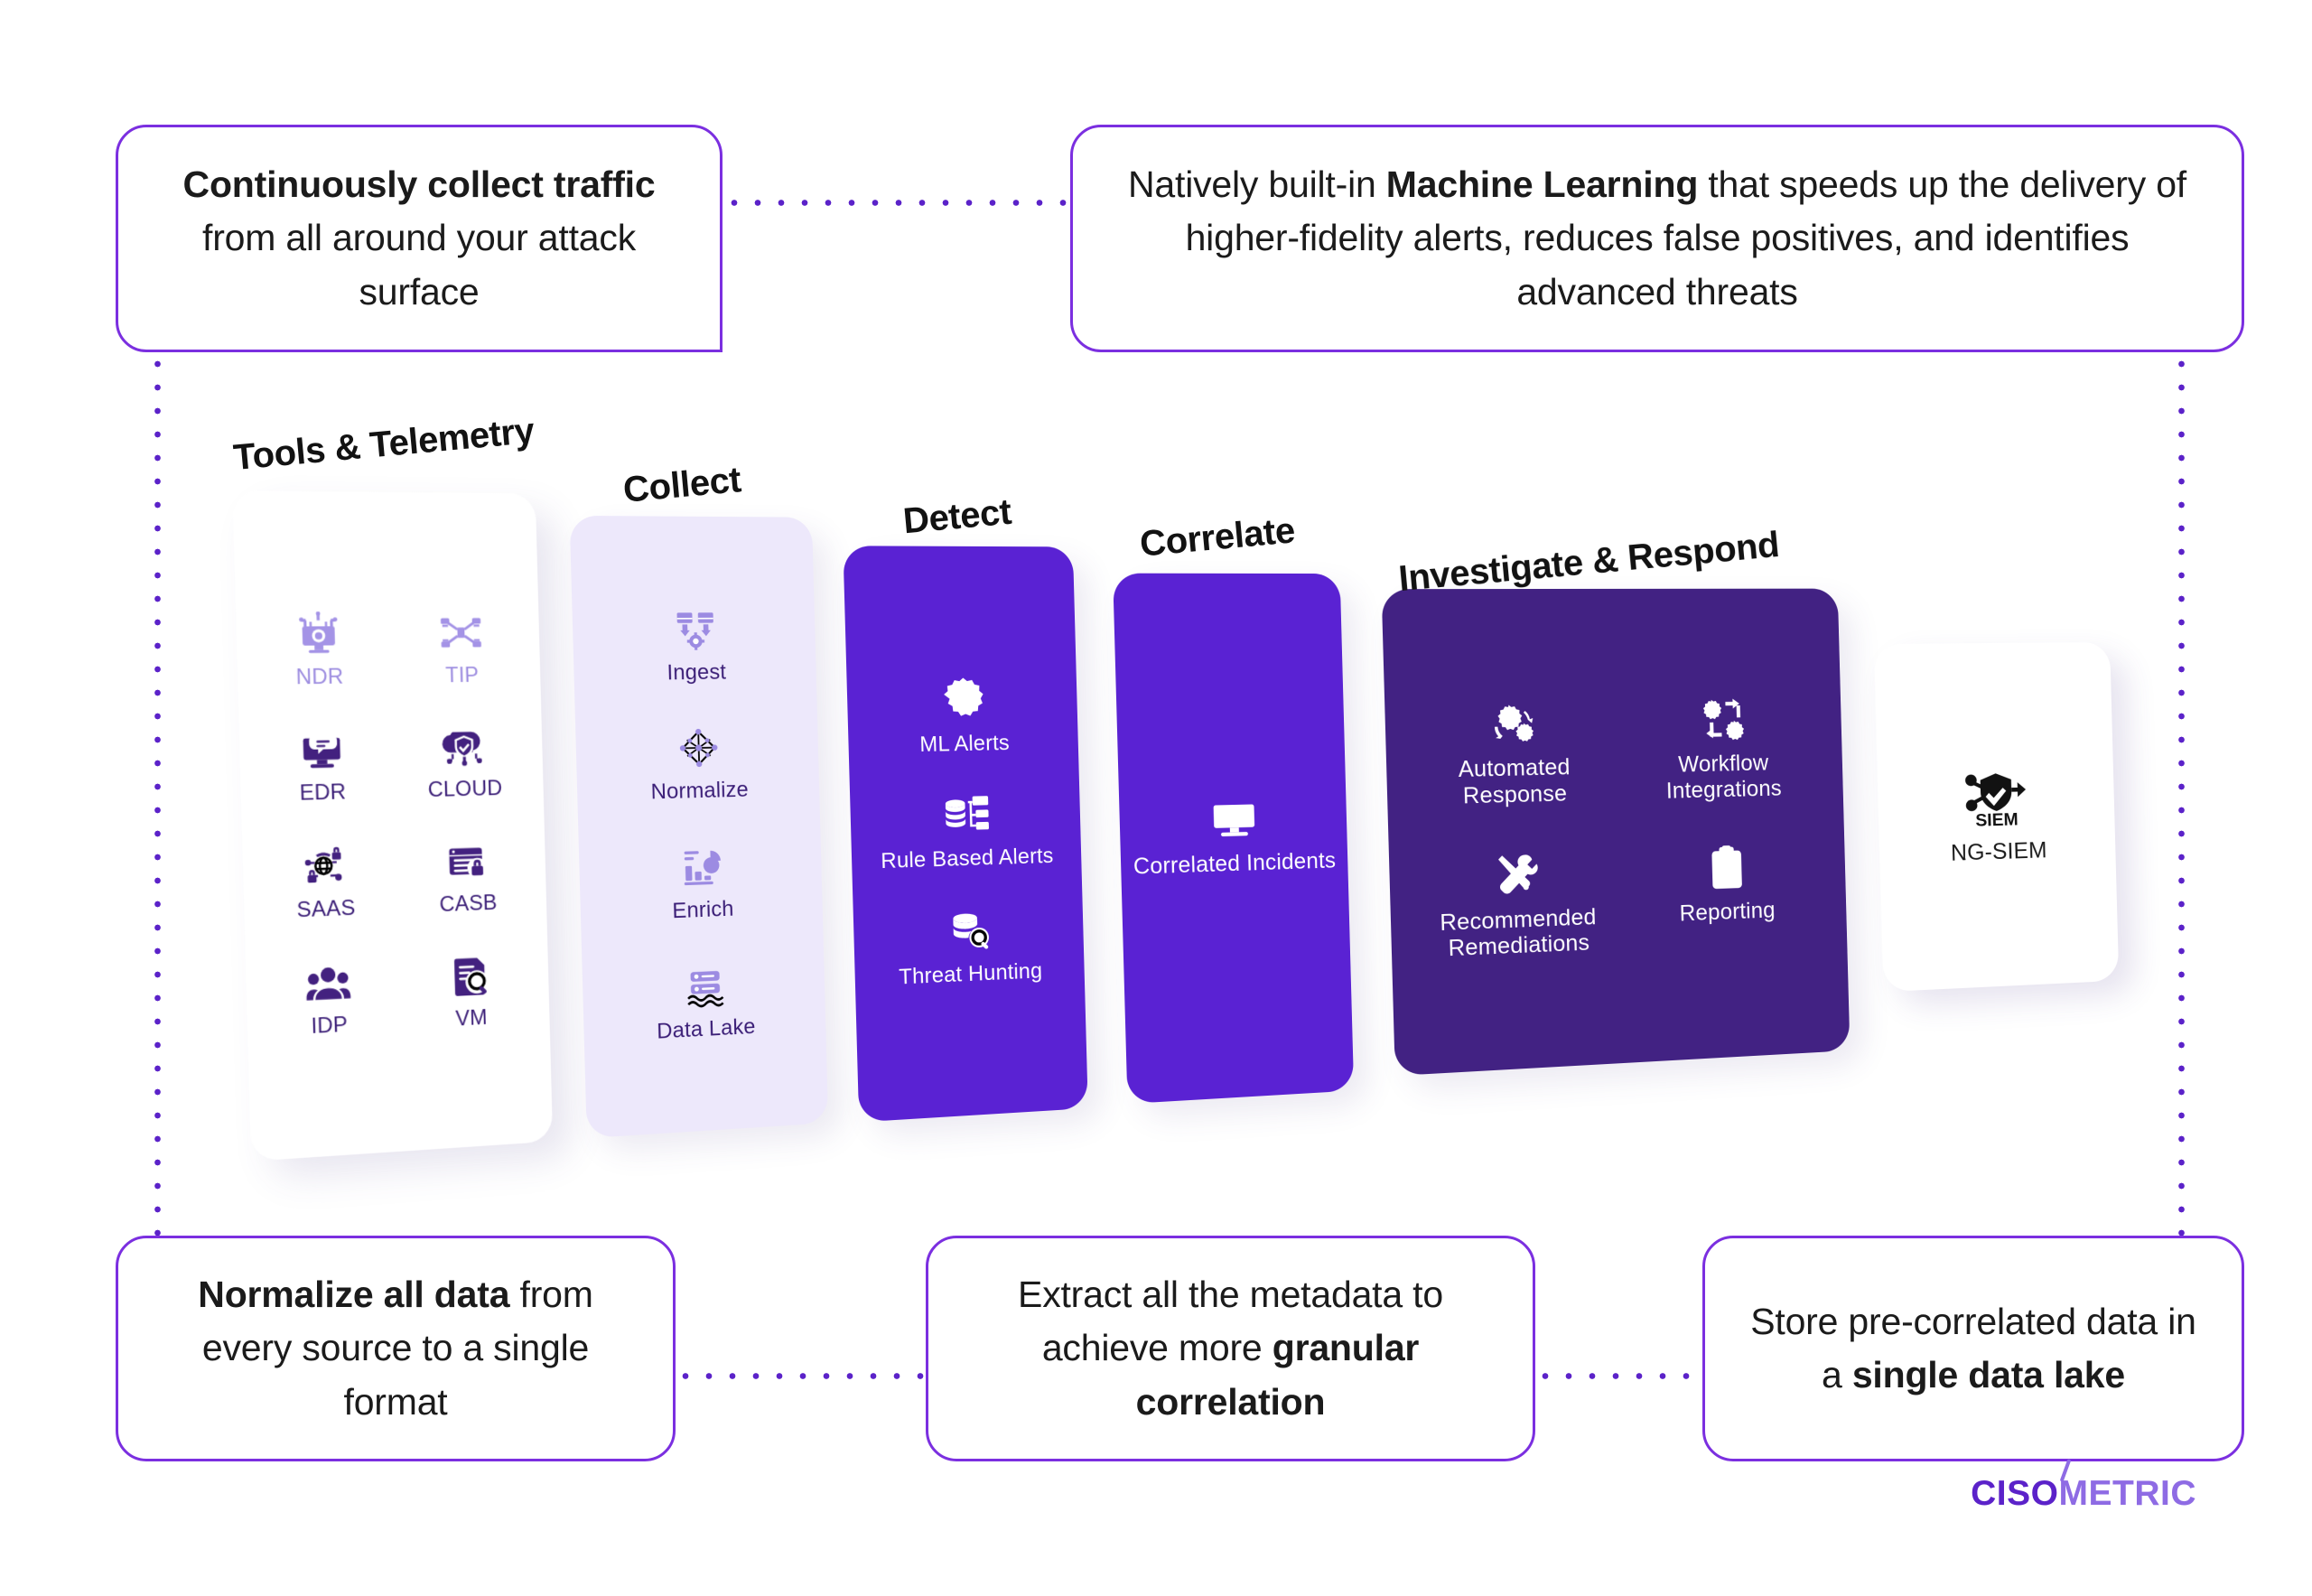  I want to click on detect-icon-list: ML Alerts Rule Based Alerts Threat Hunting, so click(965, 833).